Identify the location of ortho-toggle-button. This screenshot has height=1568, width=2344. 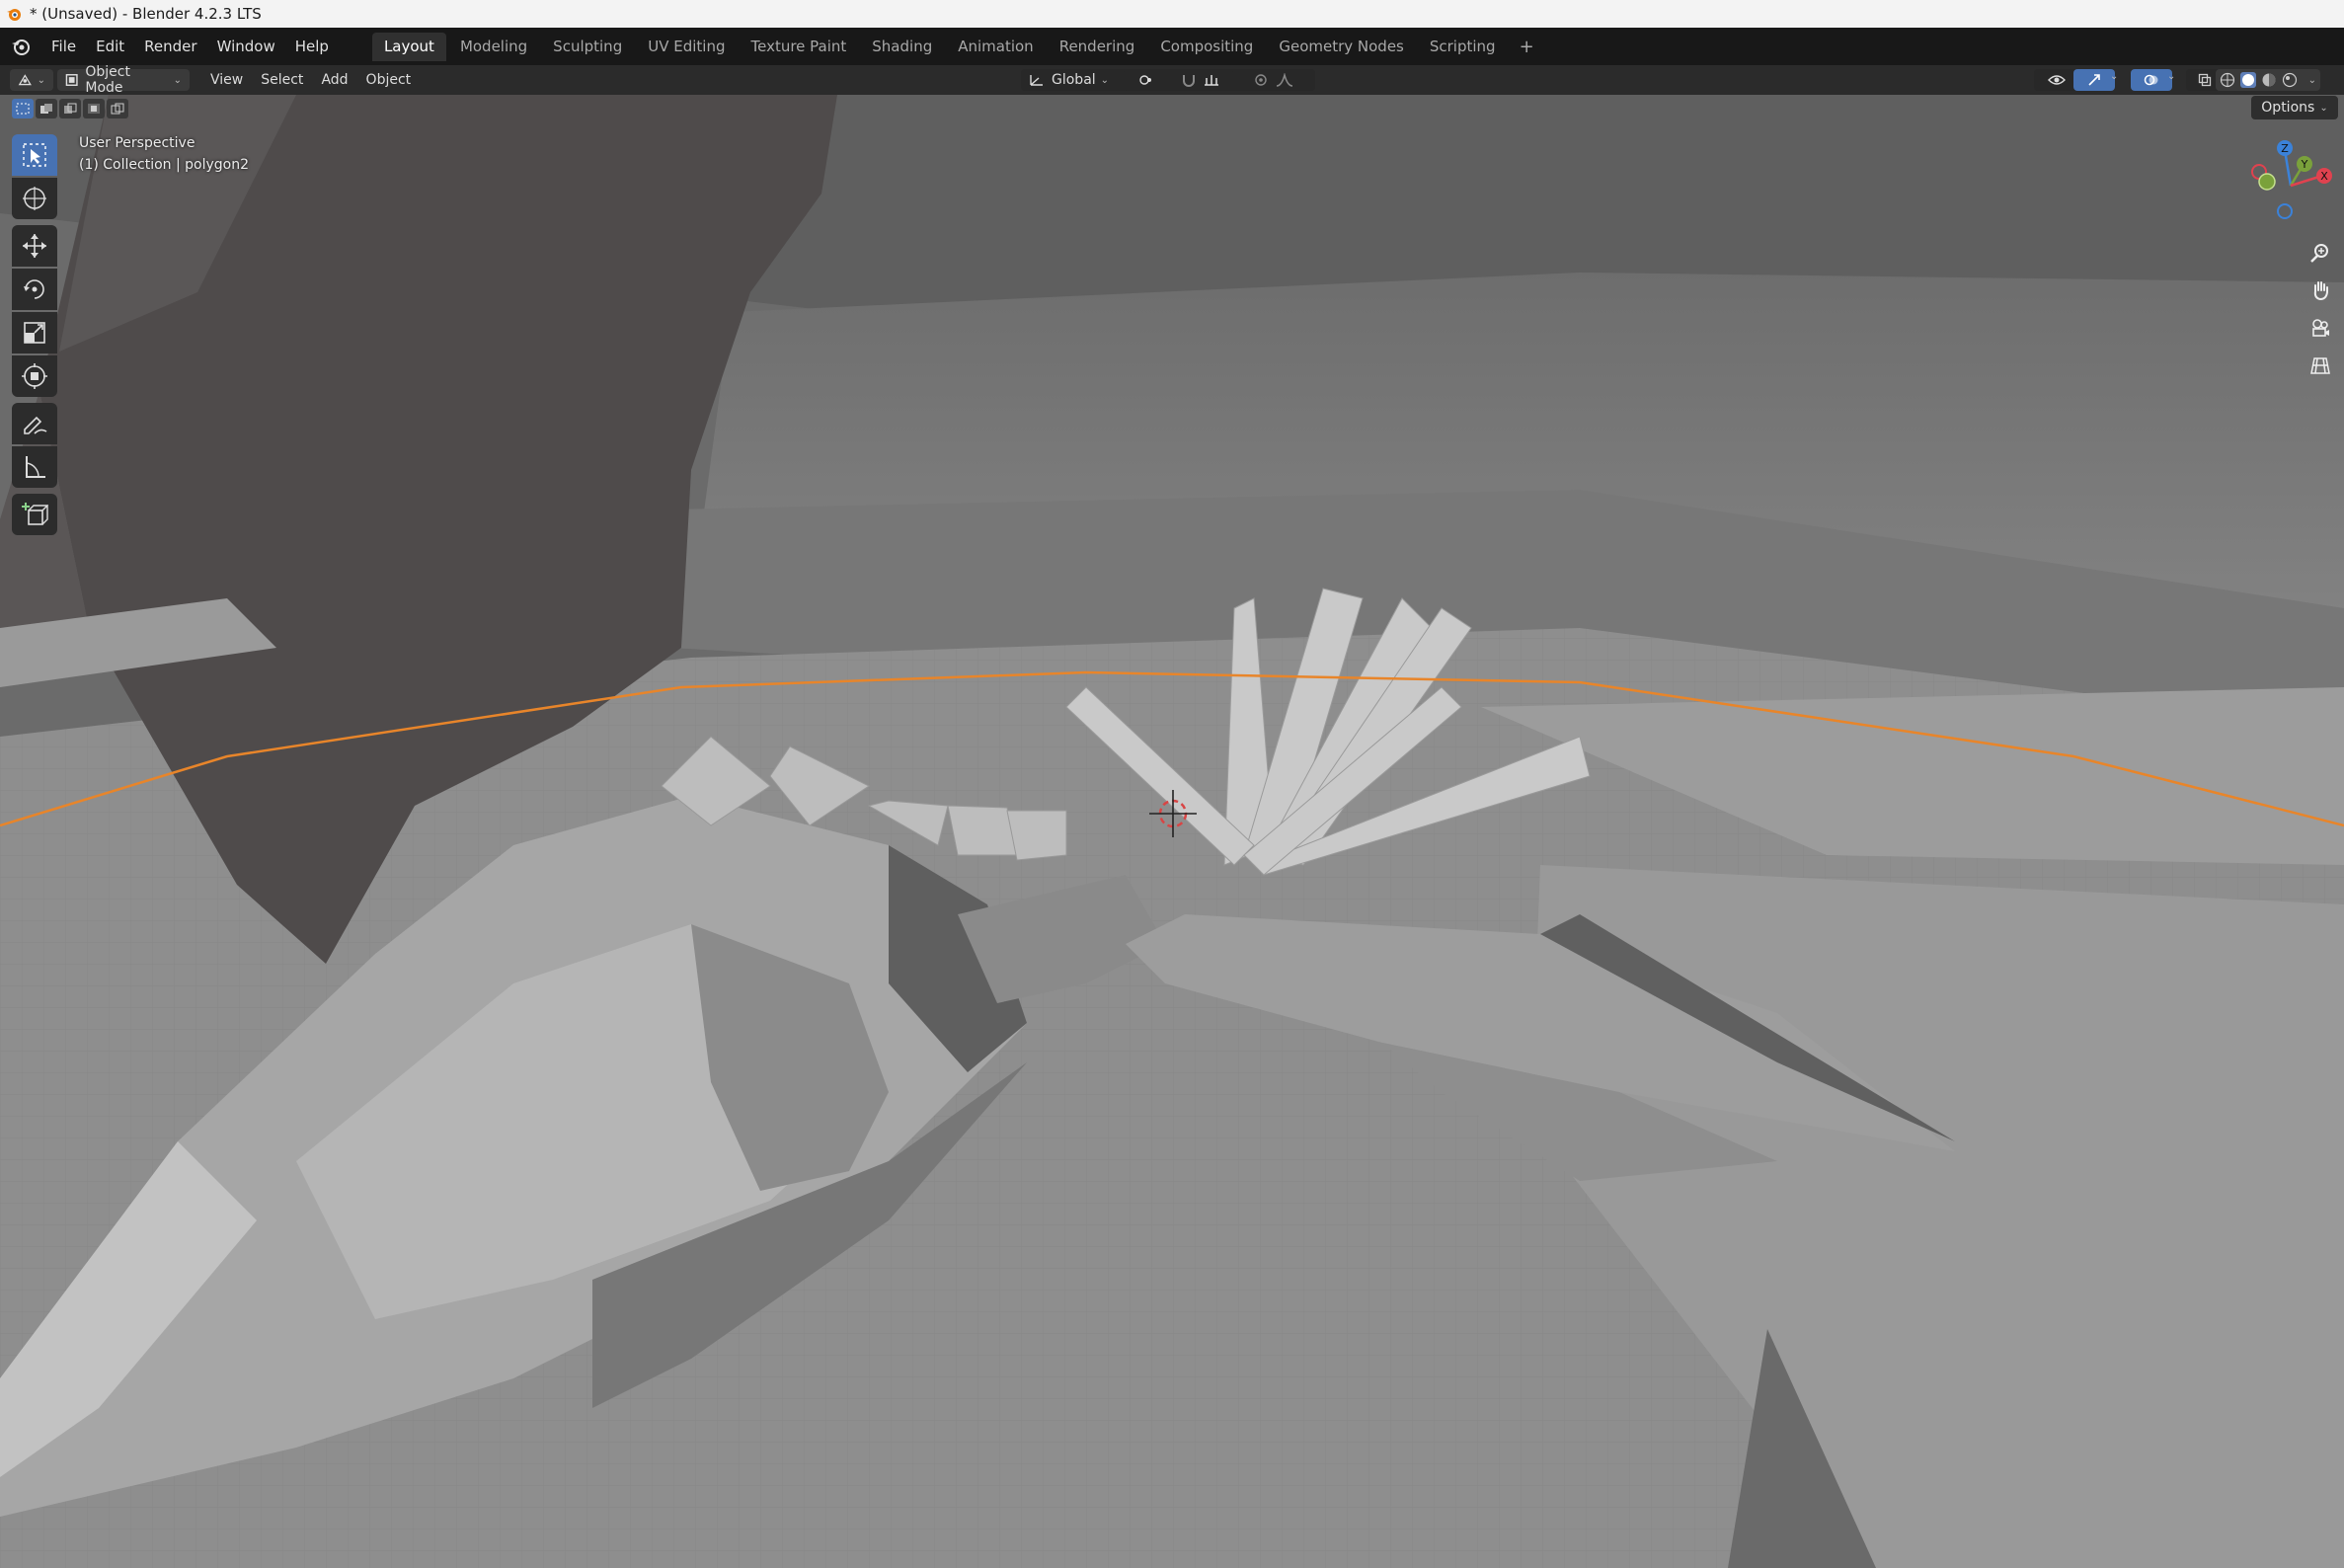
(2320, 365).